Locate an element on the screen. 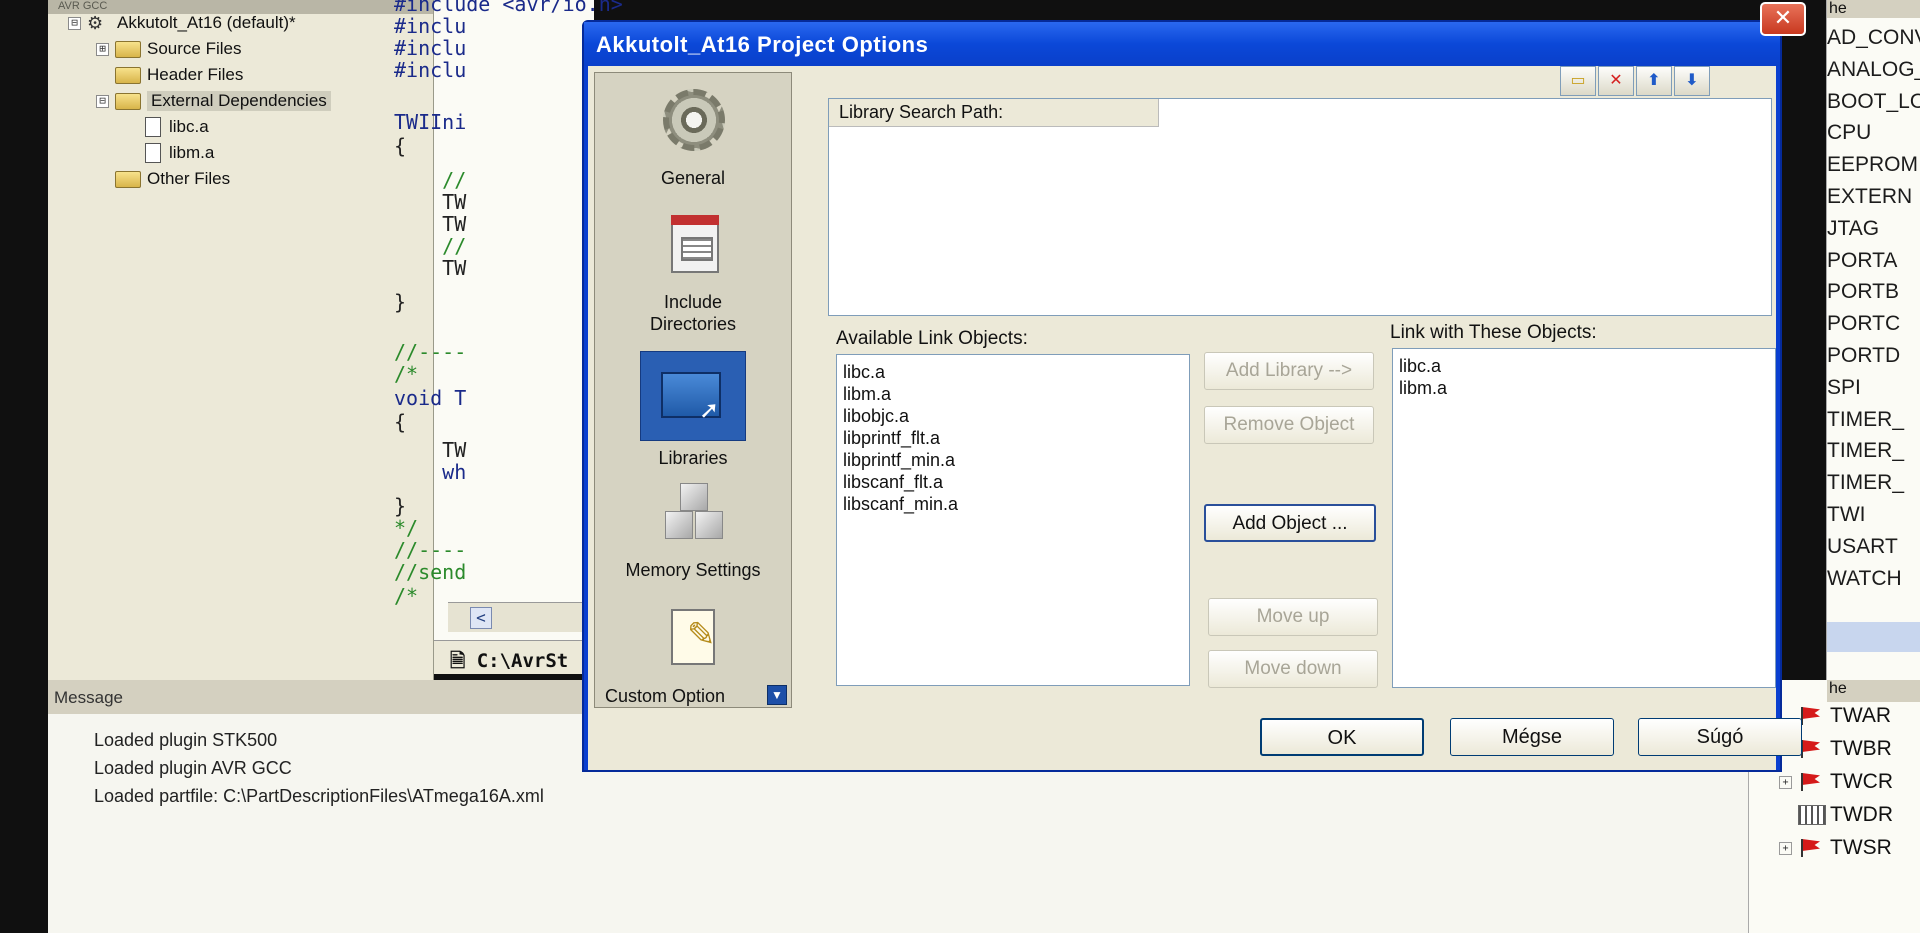  code-line: TWIIni is located at coordinates (430, 122).